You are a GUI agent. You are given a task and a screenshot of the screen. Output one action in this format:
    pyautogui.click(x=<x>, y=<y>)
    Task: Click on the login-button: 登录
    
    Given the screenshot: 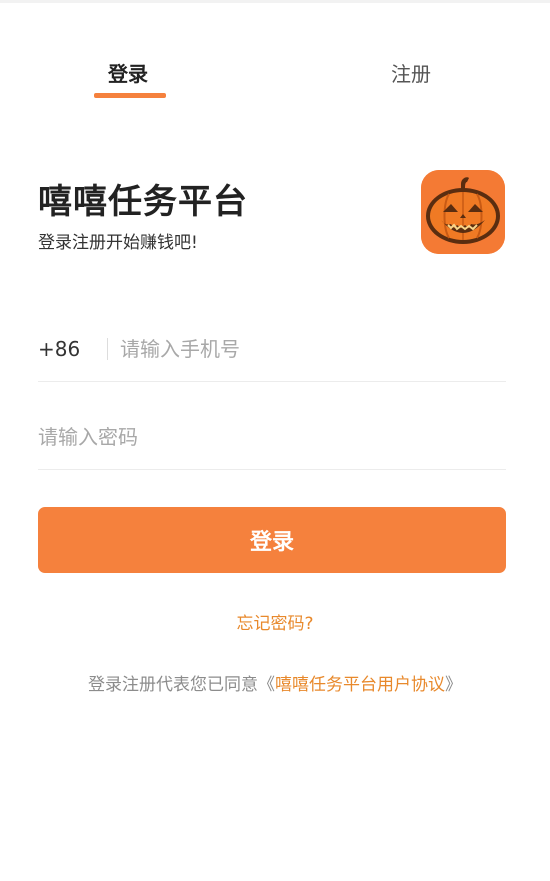 What is the action you would take?
    pyautogui.click(x=272, y=540)
    